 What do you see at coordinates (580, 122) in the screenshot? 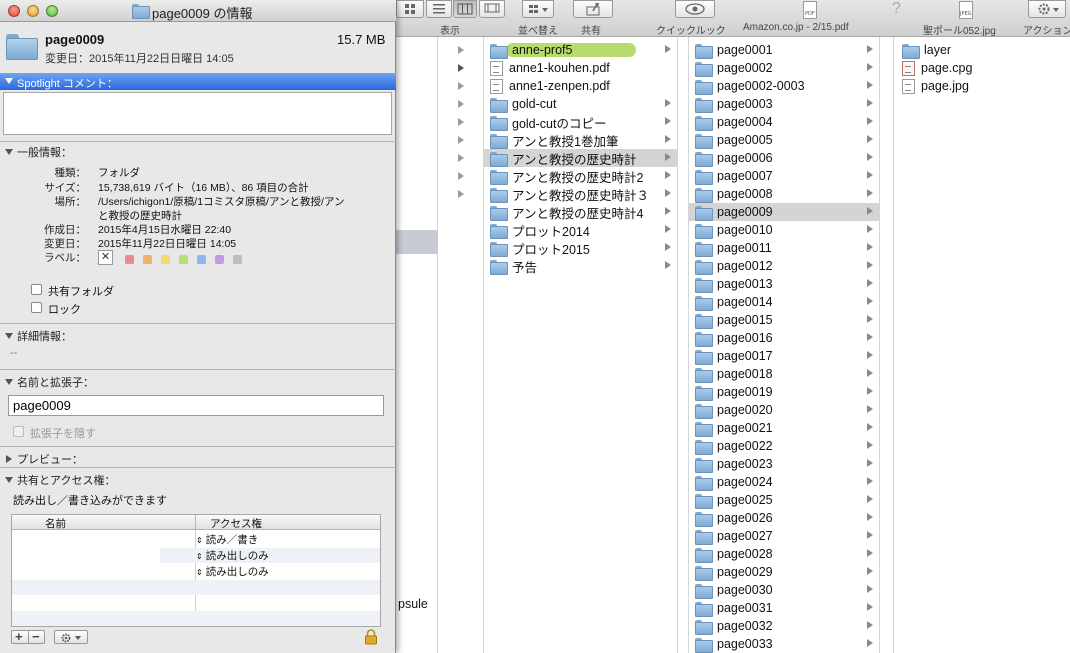
I see `list-item: gold-cutのコピー` at bounding box center [580, 122].